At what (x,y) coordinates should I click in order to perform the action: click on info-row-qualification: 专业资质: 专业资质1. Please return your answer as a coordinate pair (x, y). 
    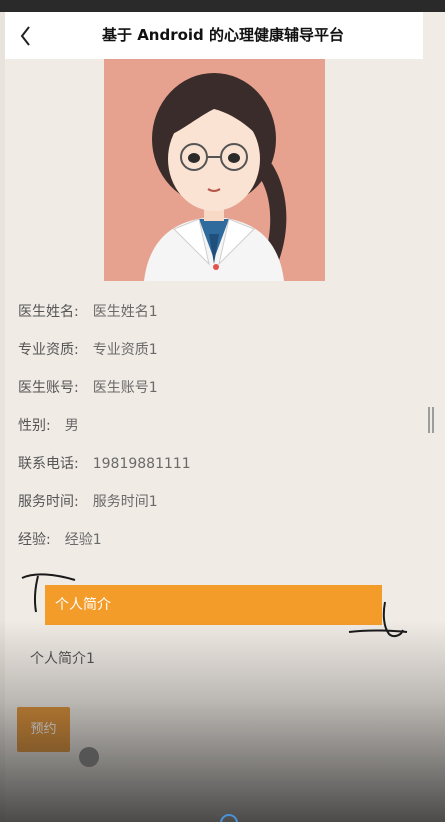
    Looking at the image, I should click on (88, 350).